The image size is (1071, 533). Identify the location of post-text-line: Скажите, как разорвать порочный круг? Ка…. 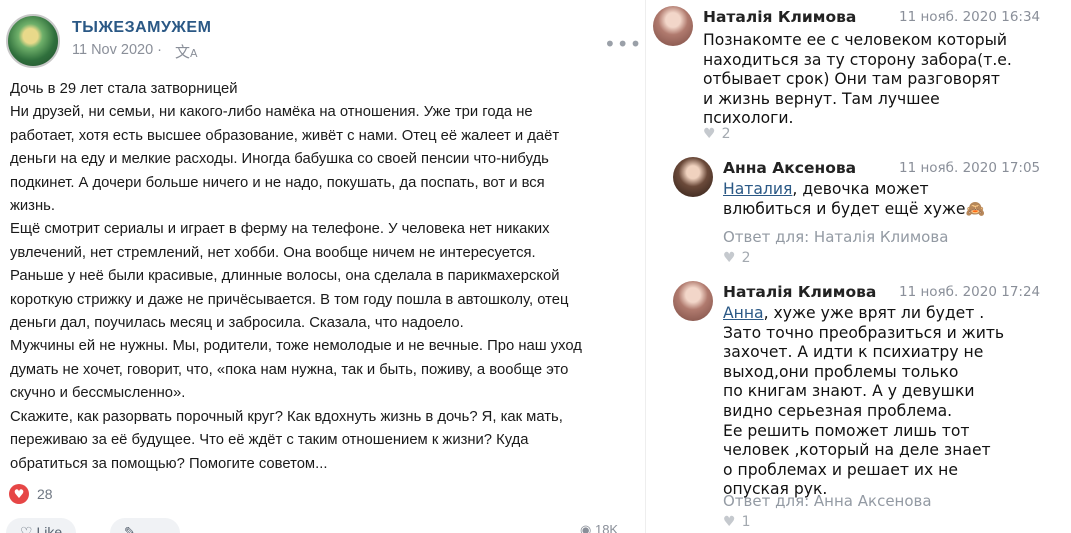
(286, 416).